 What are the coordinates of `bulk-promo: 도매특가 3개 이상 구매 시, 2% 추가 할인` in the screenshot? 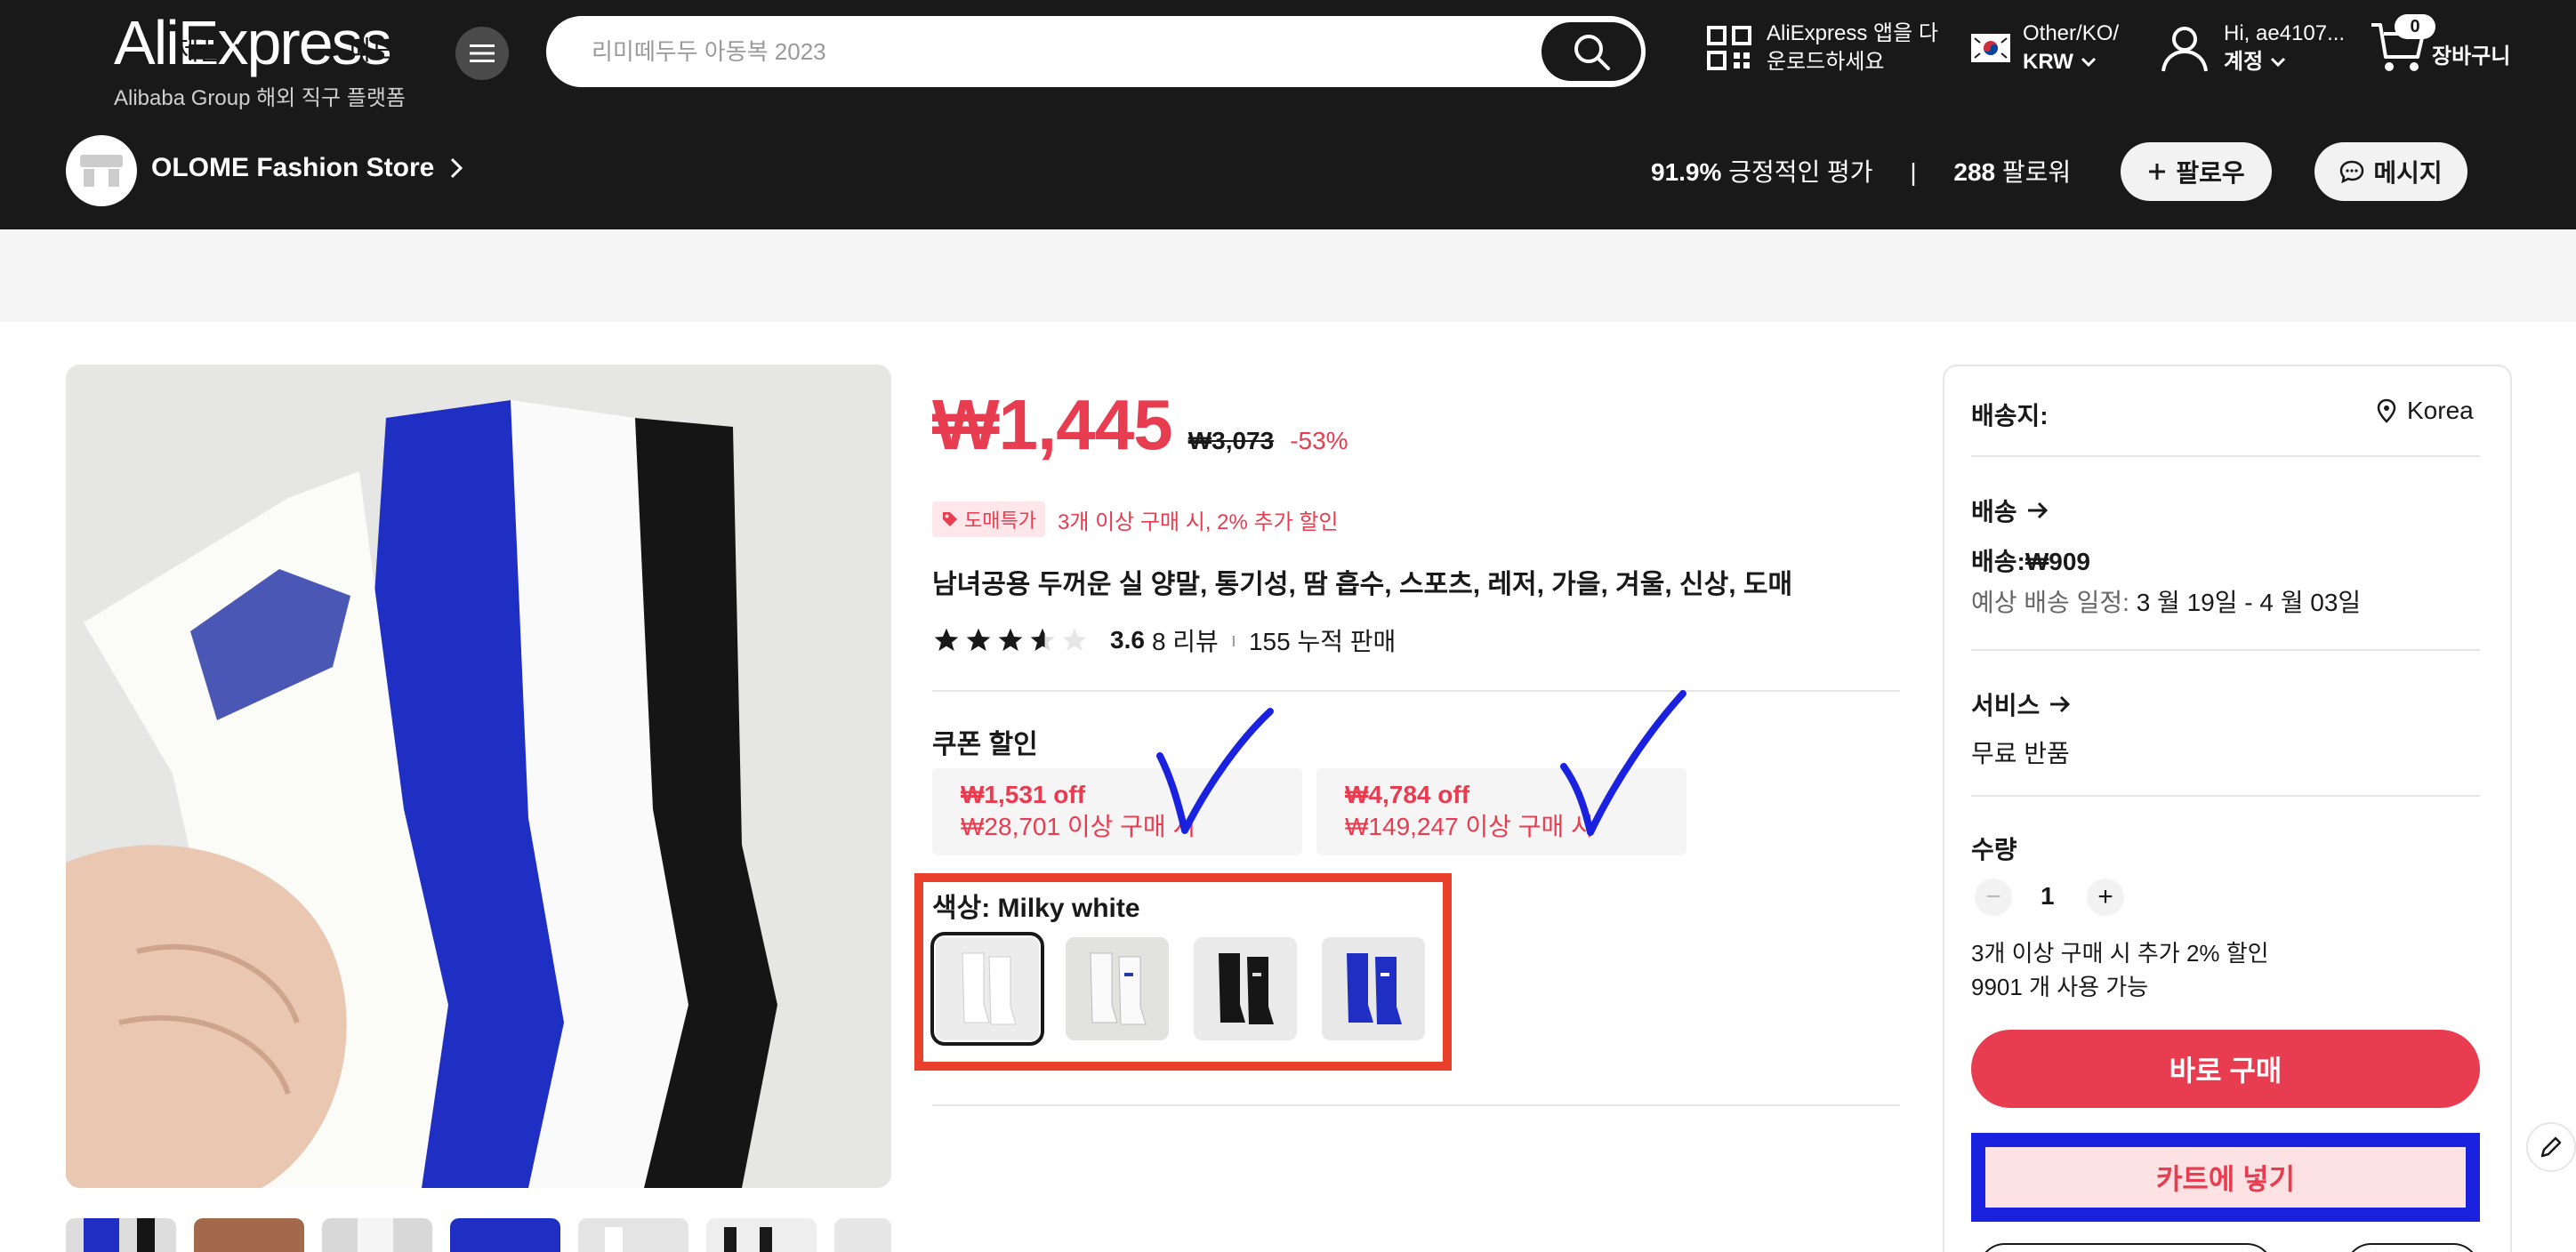 It's located at (1135, 519).